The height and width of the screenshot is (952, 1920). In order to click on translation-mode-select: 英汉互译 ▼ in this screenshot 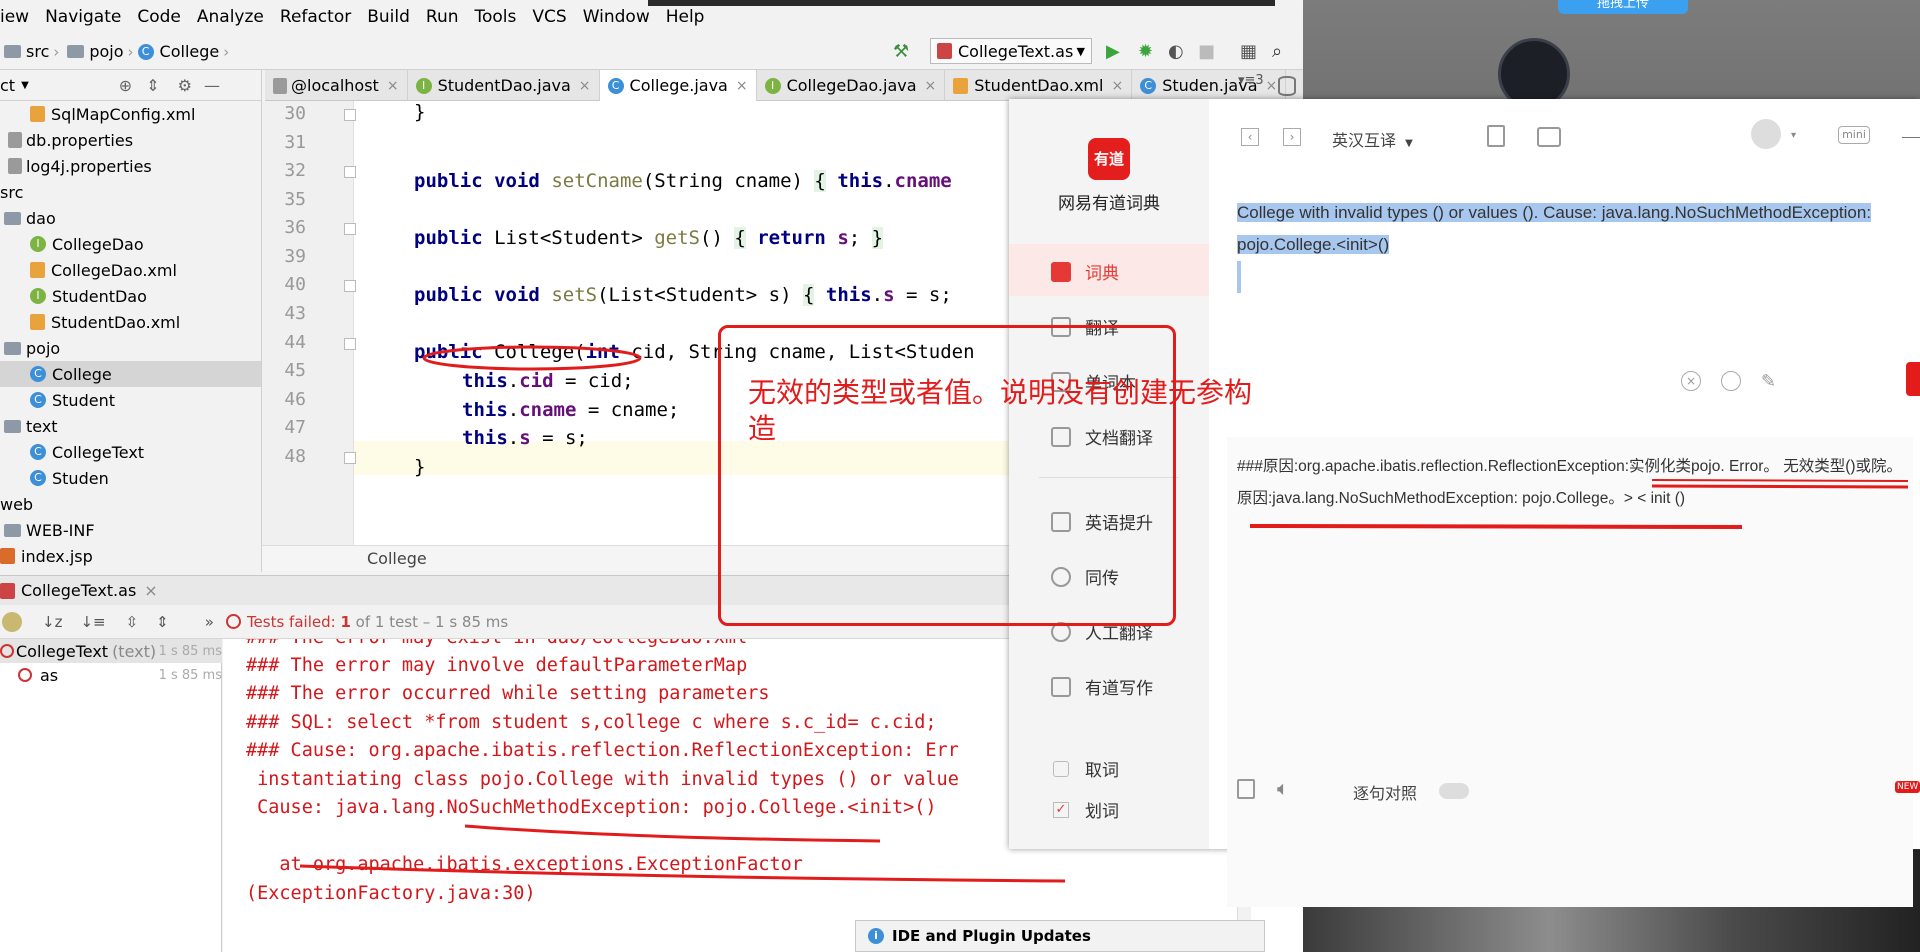, I will do `click(1372, 139)`.